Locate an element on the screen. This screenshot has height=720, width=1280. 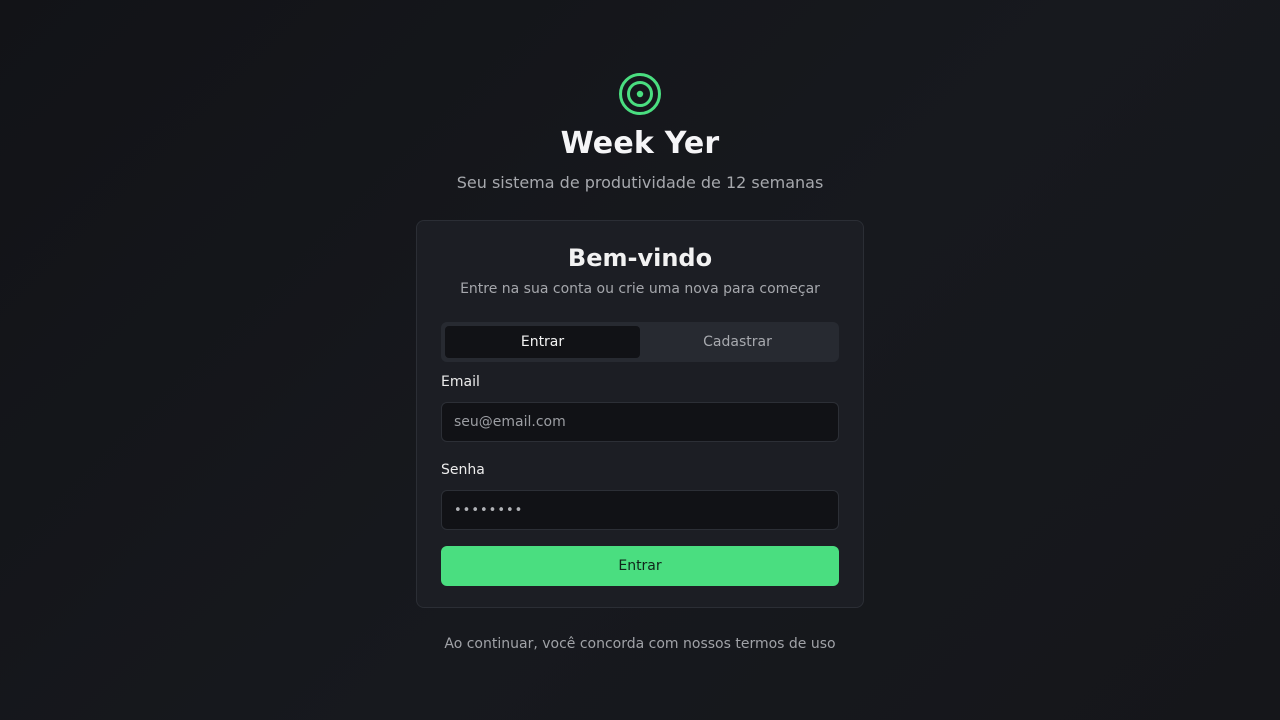
auth-tabs: Entrar Cadastrar is located at coordinates (640, 342).